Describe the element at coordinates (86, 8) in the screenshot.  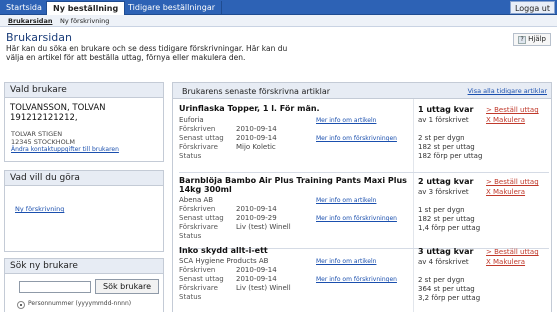
I see `tab-ny-bestallning: Ny beställning` at that location.